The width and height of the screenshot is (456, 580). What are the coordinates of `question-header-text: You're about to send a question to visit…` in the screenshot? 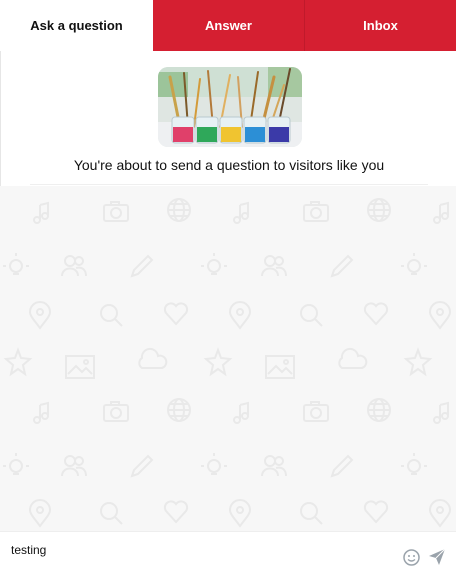 It's located at (229, 165).